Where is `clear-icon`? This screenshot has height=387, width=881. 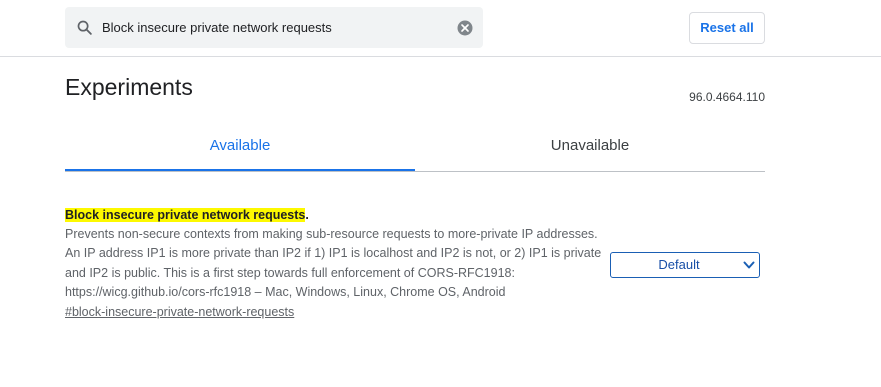
clear-icon is located at coordinates (465, 28).